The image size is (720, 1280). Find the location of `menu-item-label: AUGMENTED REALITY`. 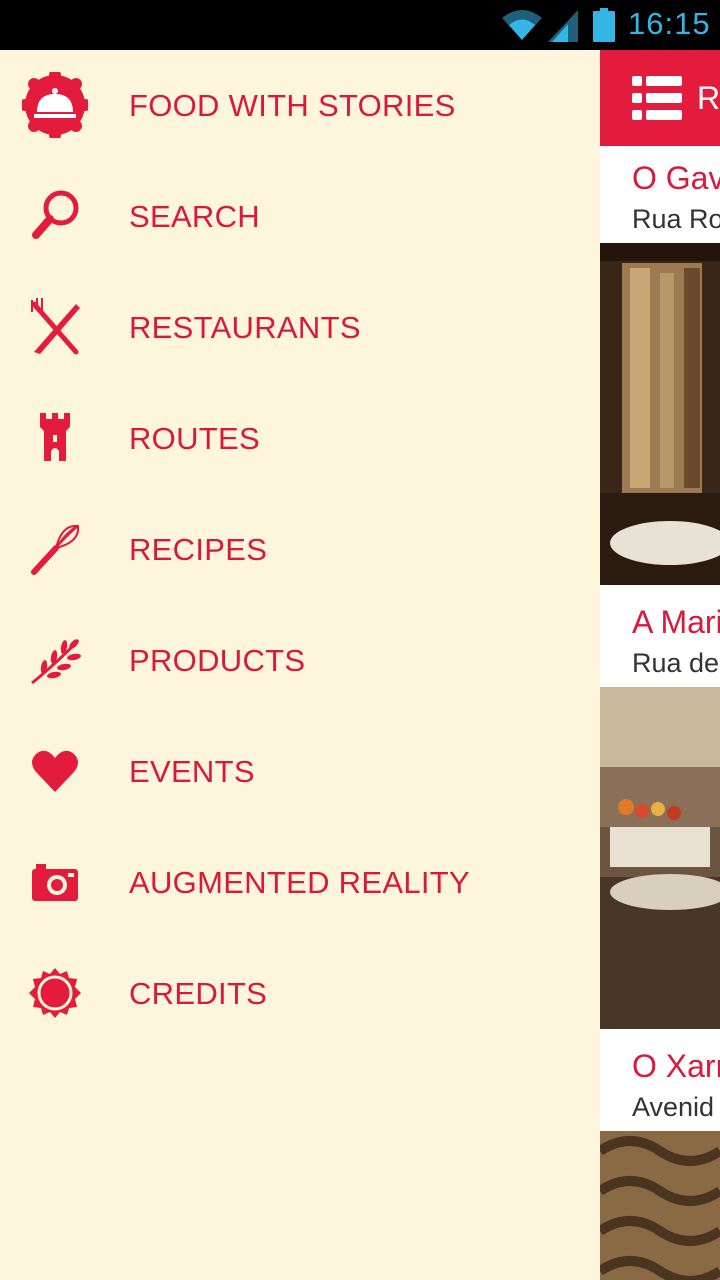

menu-item-label: AUGMENTED REALITY is located at coordinates (299, 882).